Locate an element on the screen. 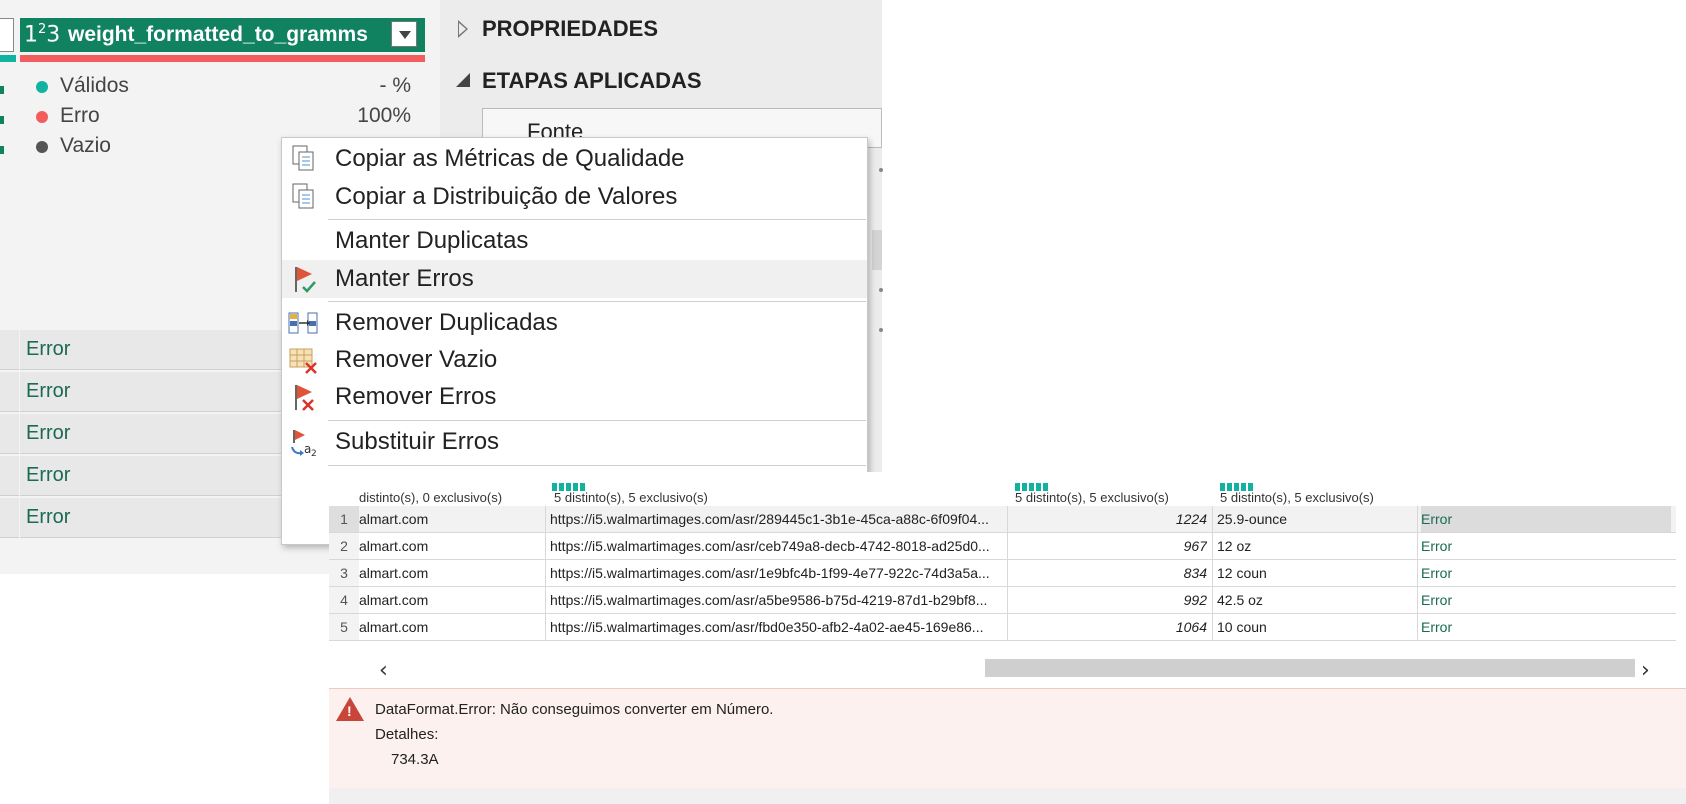 The height and width of the screenshot is (804, 1686). menu-item-remove-empty: Remover Vazio is located at coordinates (574, 360).